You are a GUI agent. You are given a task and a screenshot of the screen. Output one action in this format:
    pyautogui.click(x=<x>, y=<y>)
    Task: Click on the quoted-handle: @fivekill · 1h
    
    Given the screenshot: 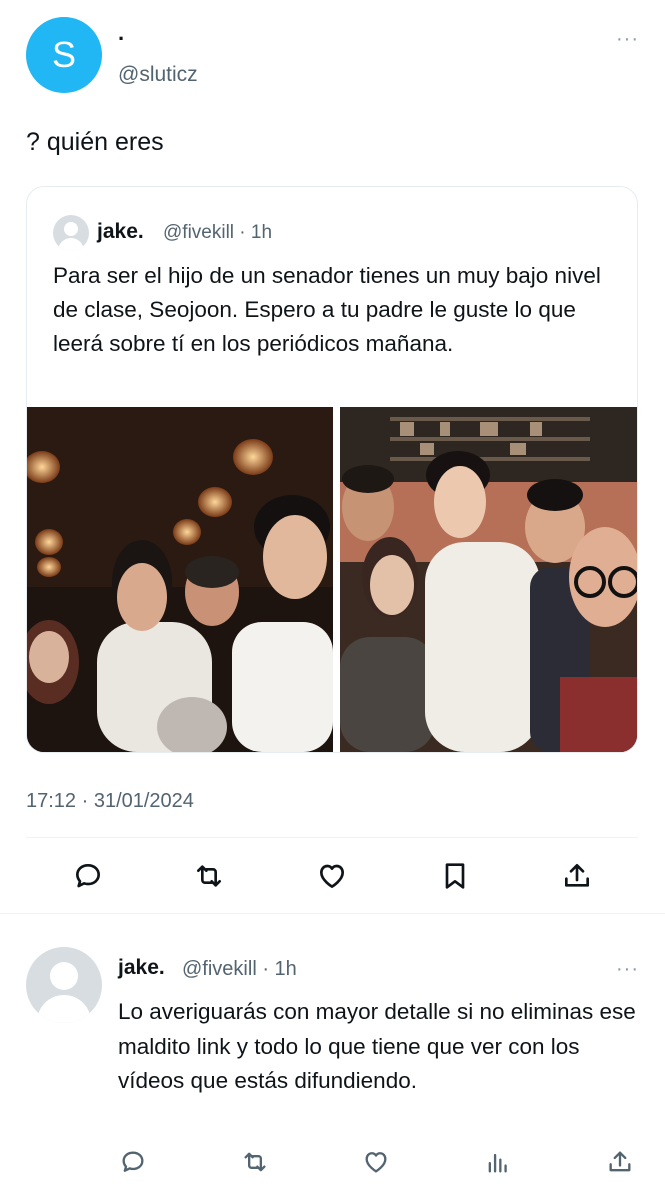 What is the action you would take?
    pyautogui.click(x=218, y=232)
    